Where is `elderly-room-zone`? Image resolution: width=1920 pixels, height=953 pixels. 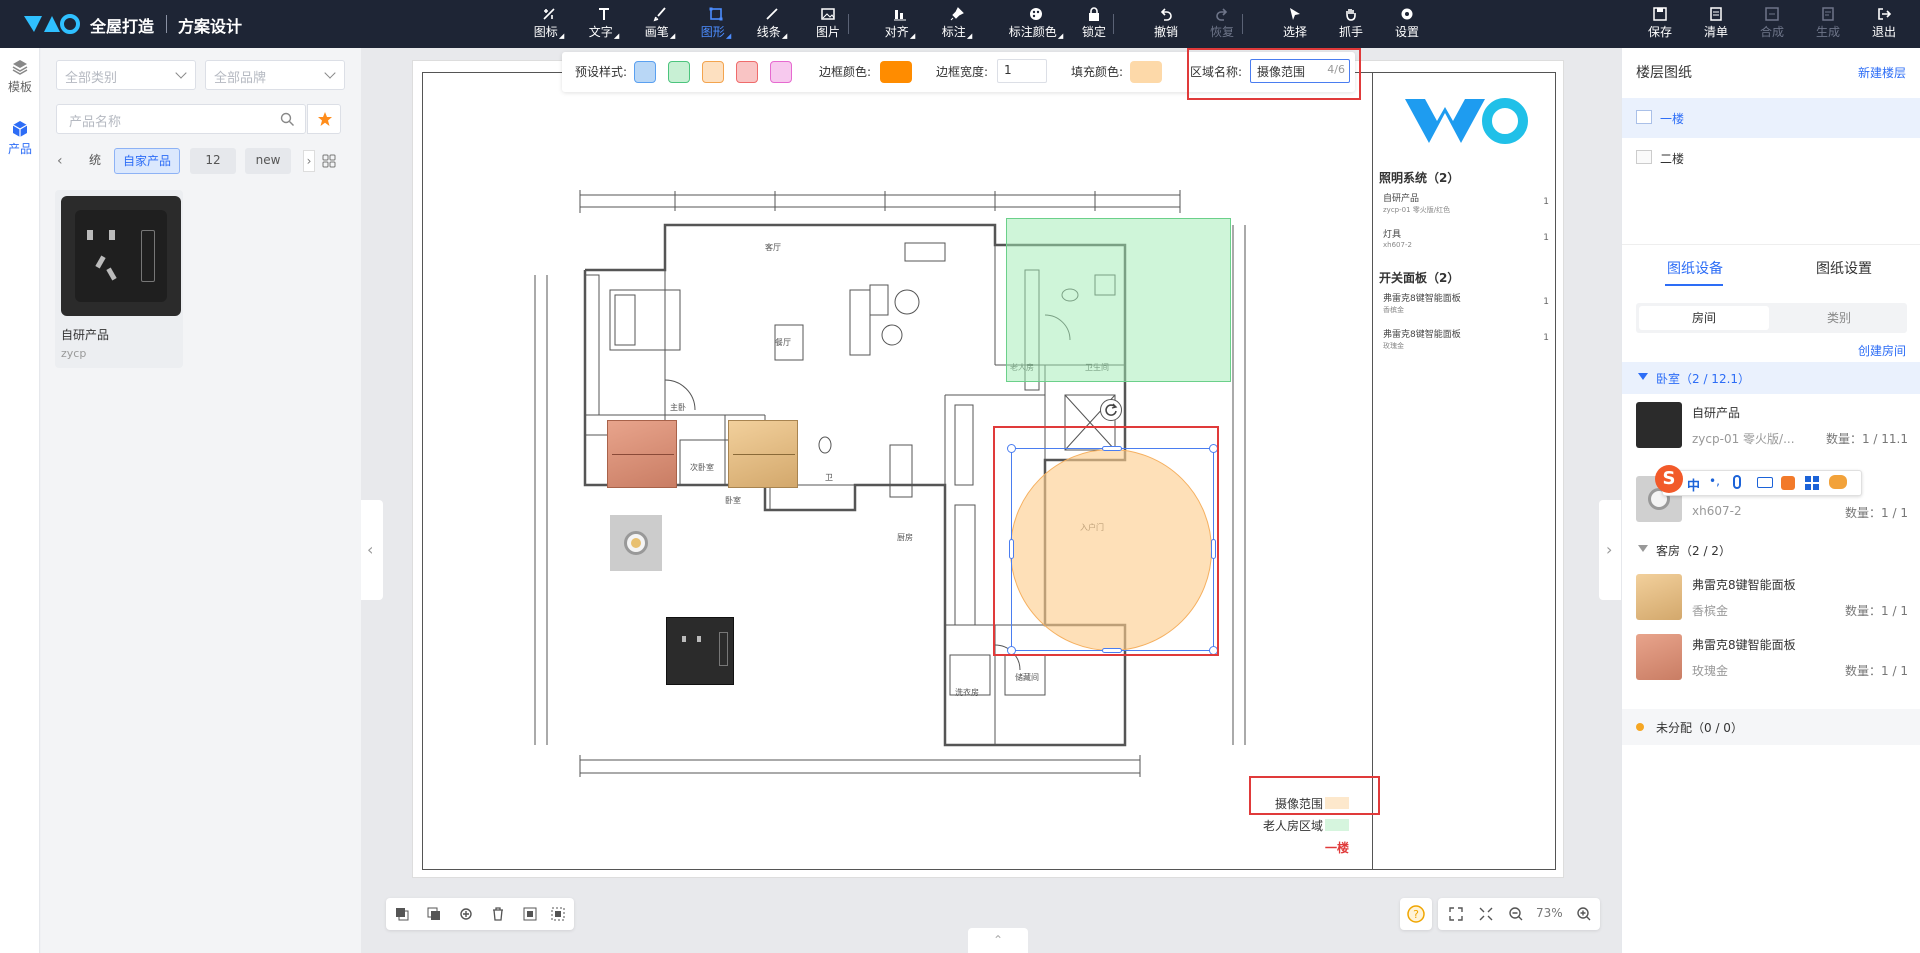
elderly-room-zone is located at coordinates (1118, 300).